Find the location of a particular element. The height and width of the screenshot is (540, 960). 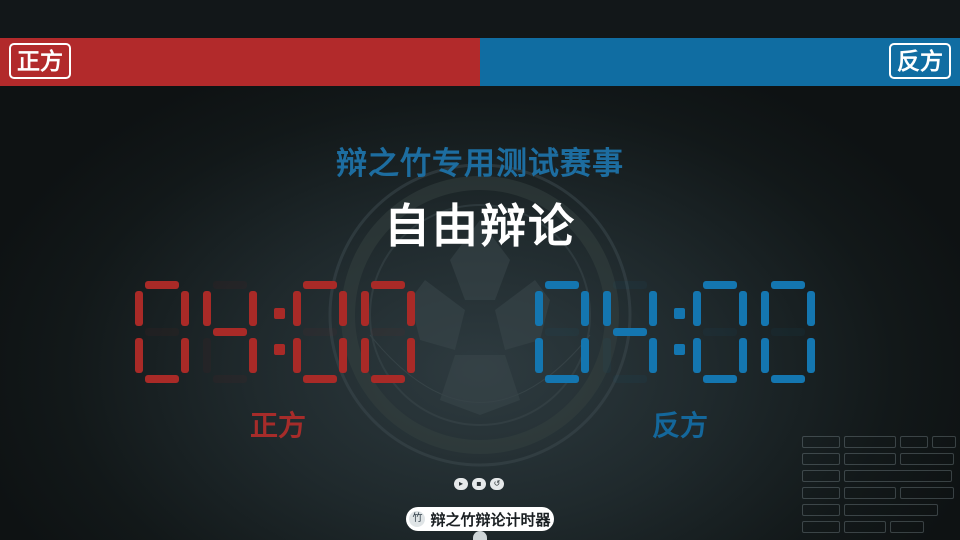

play-button: ▸ is located at coordinates (461, 484).